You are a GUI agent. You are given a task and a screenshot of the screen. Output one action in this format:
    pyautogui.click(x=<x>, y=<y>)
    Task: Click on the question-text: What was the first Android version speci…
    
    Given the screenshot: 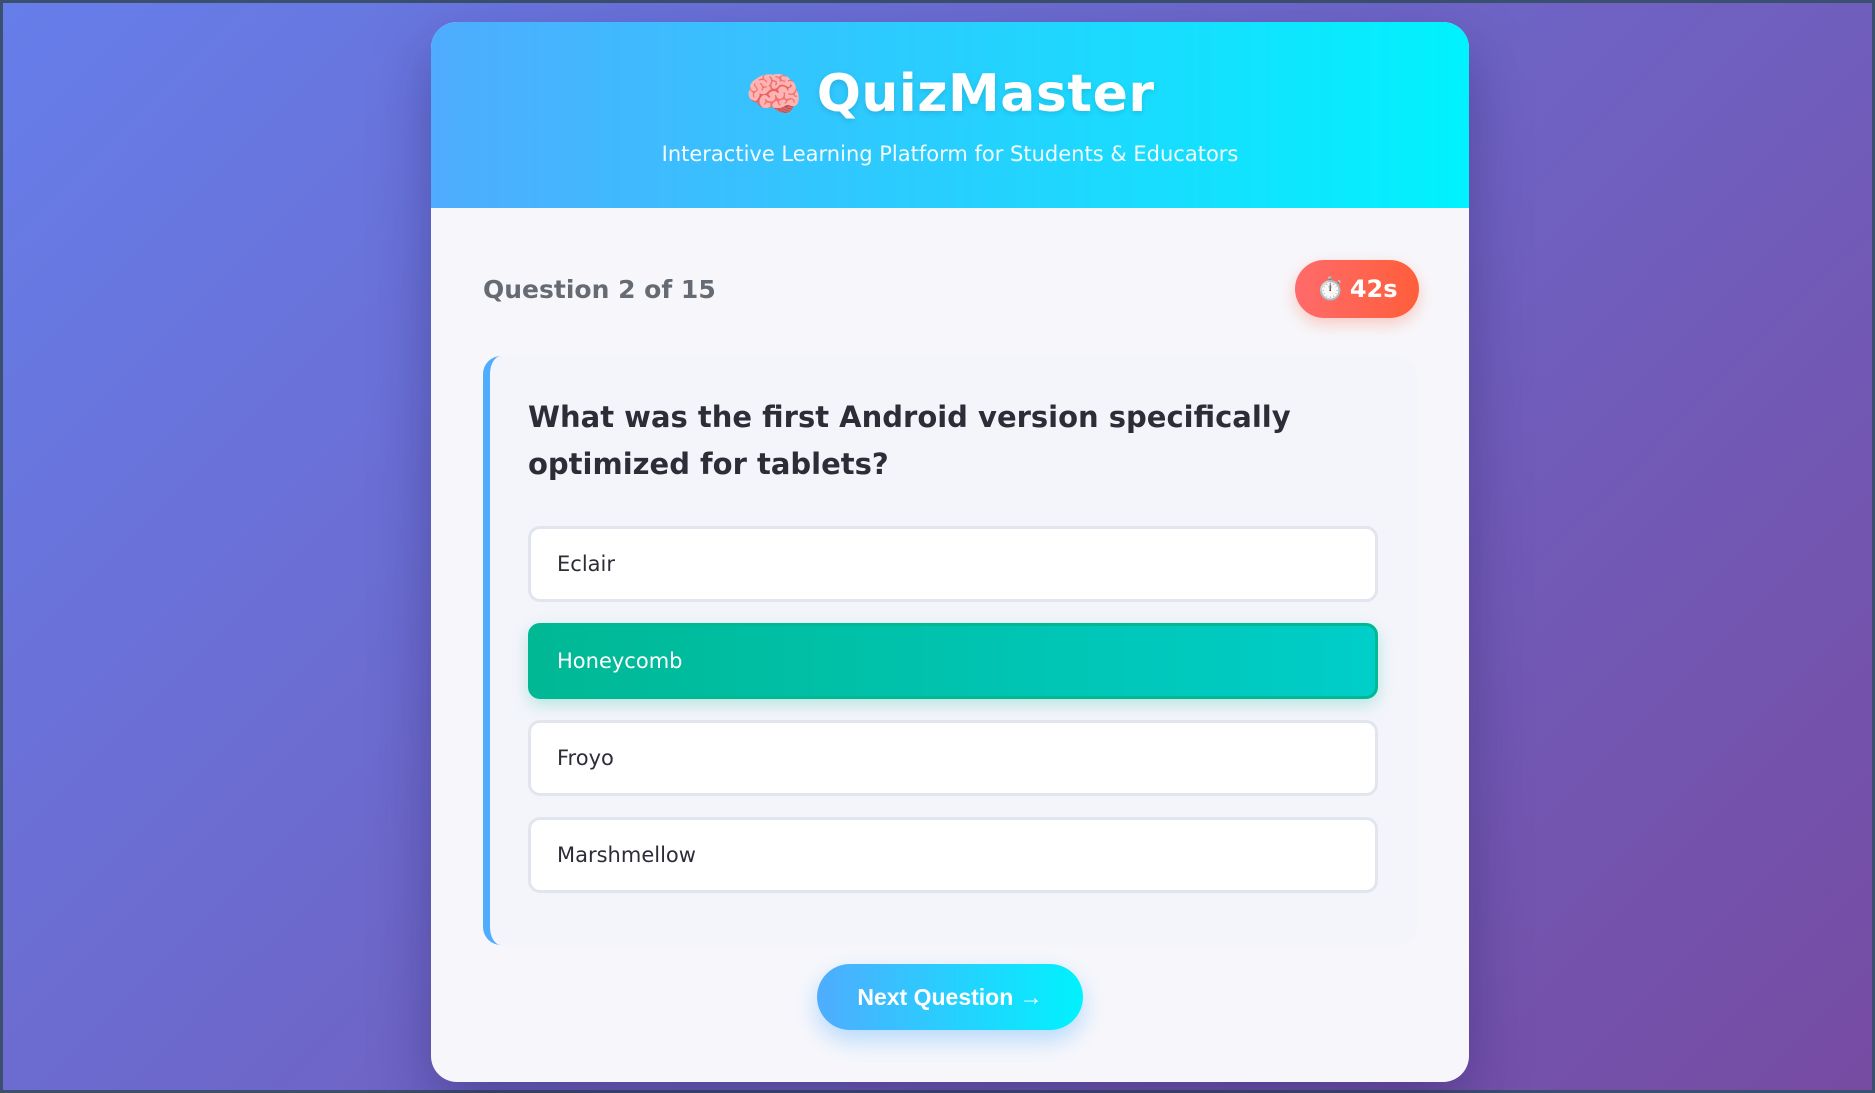 What is the action you would take?
    pyautogui.click(x=909, y=440)
    